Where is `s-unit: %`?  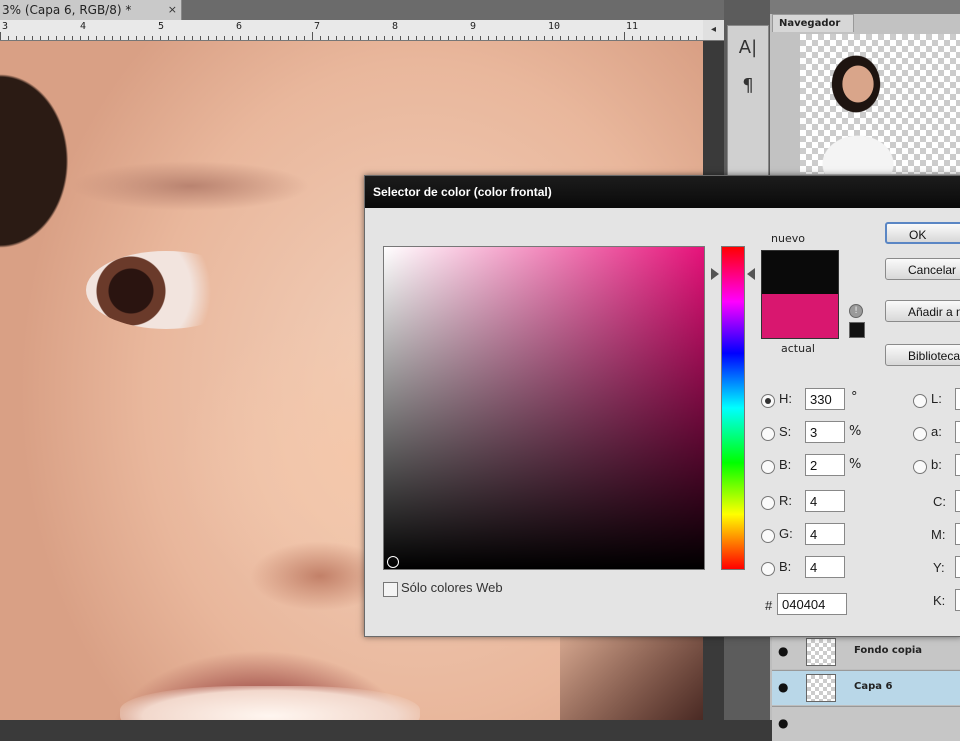 s-unit: % is located at coordinates (855, 431).